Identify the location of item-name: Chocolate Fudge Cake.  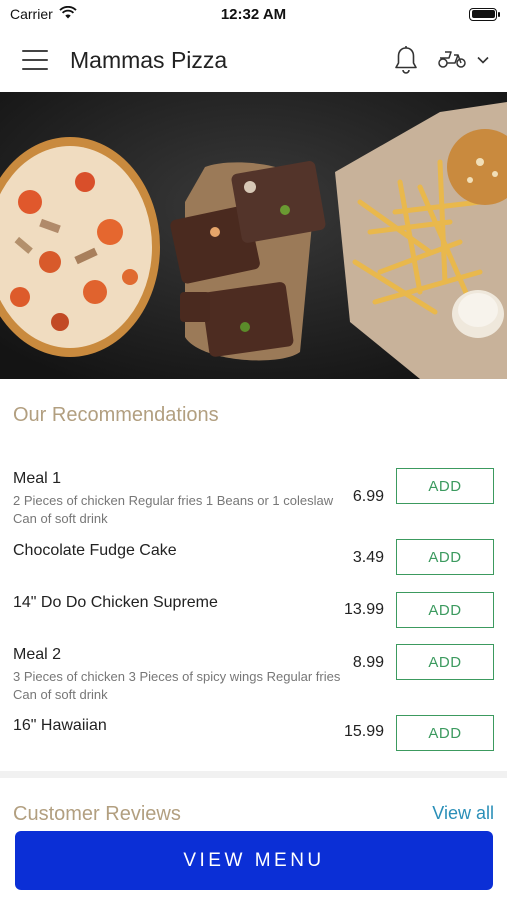
(95, 550).